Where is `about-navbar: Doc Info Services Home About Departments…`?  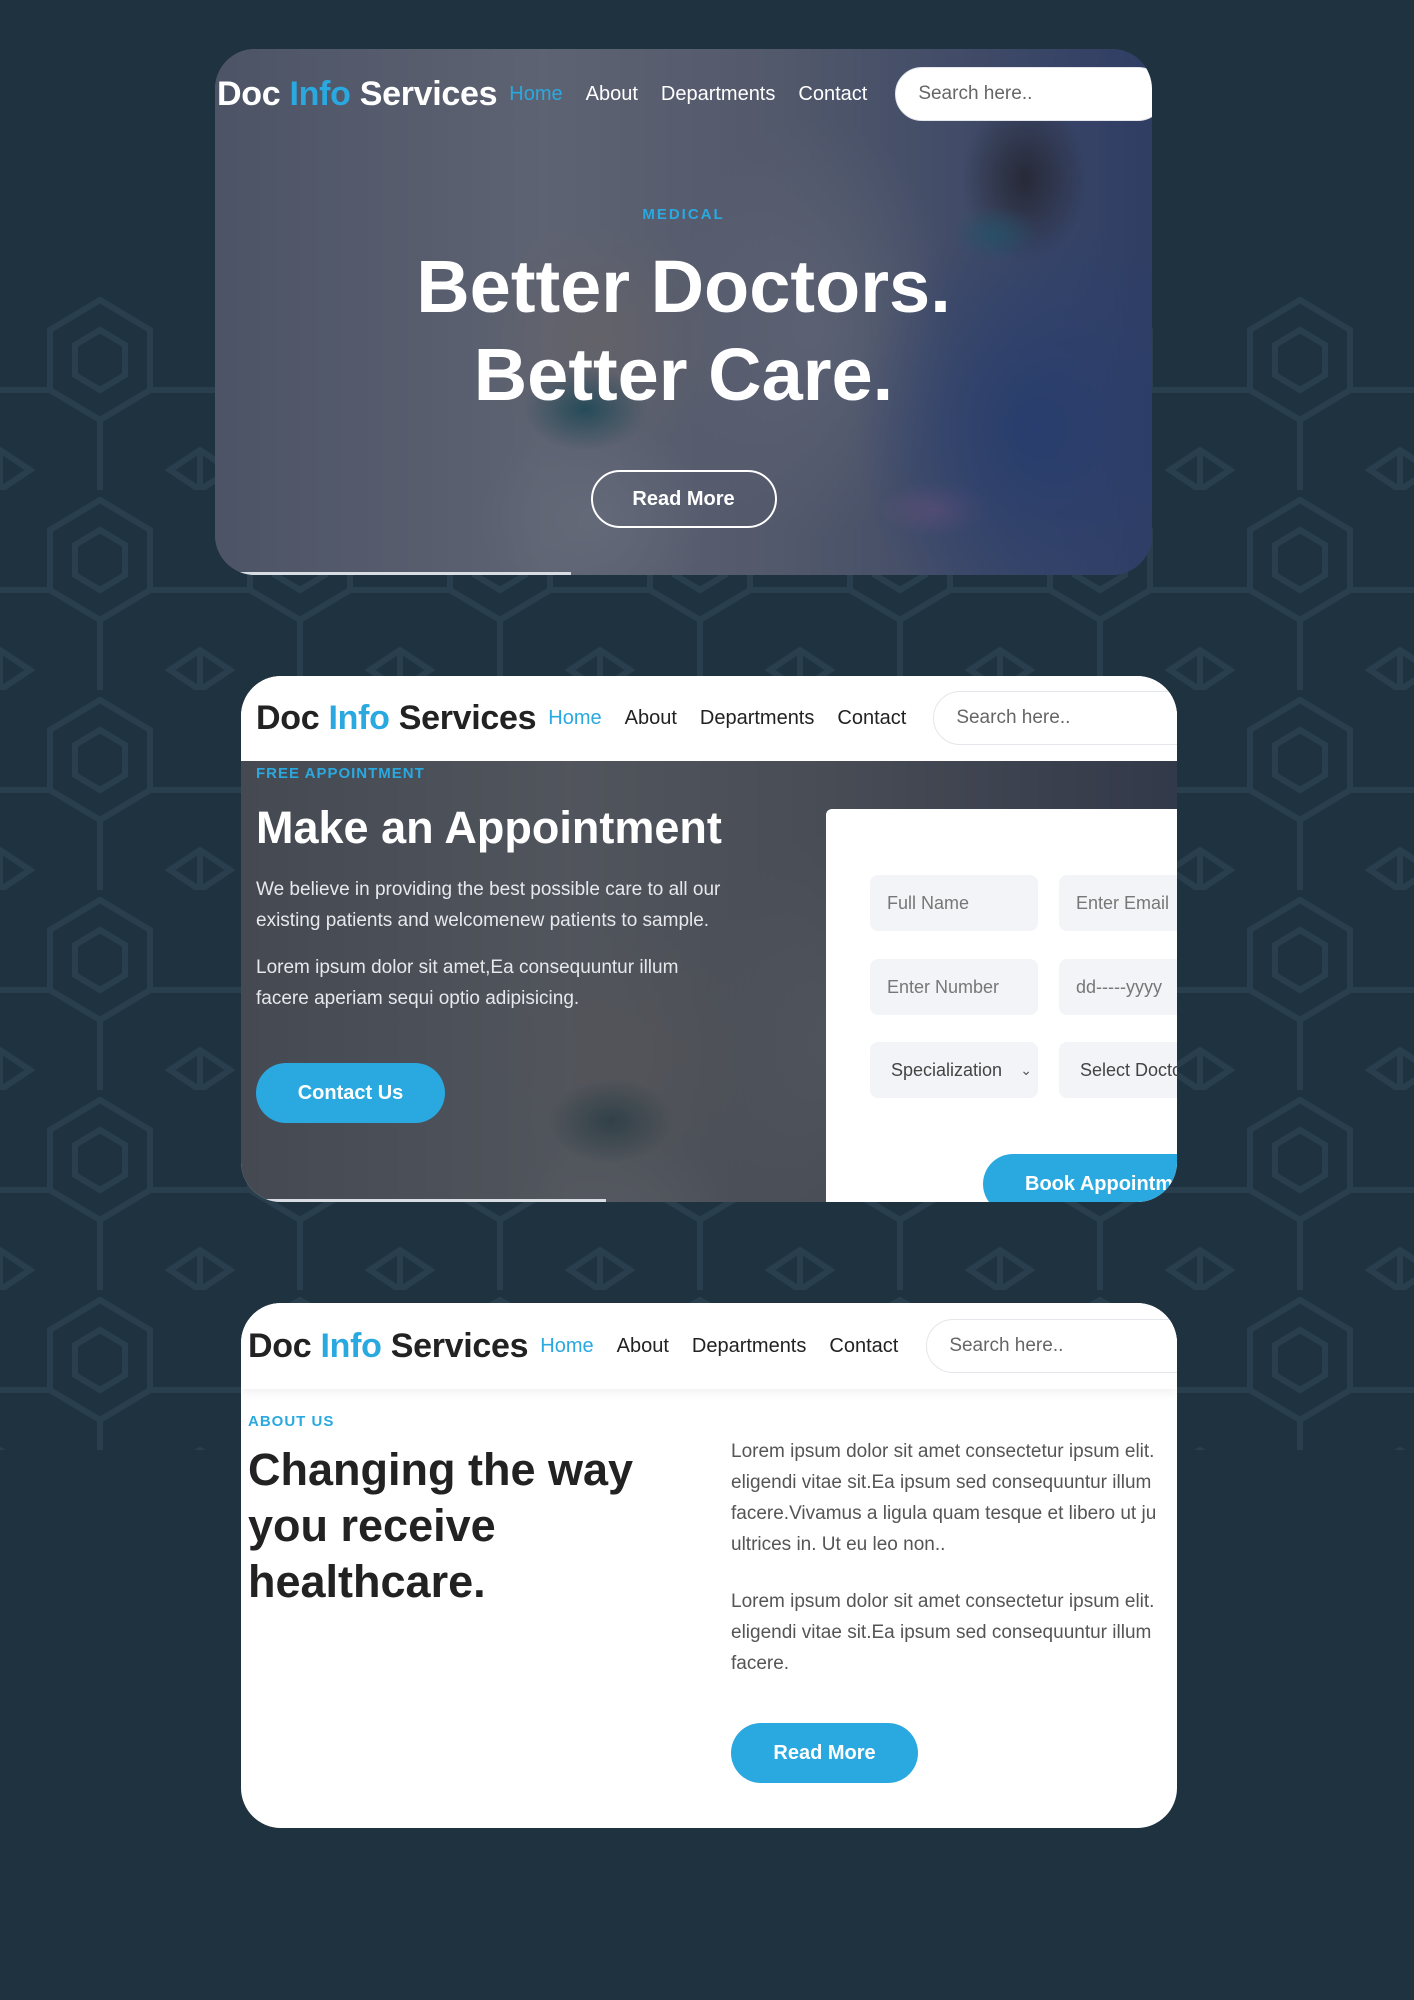
about-navbar: Doc Info Services Home About Departments… is located at coordinates (712, 1346).